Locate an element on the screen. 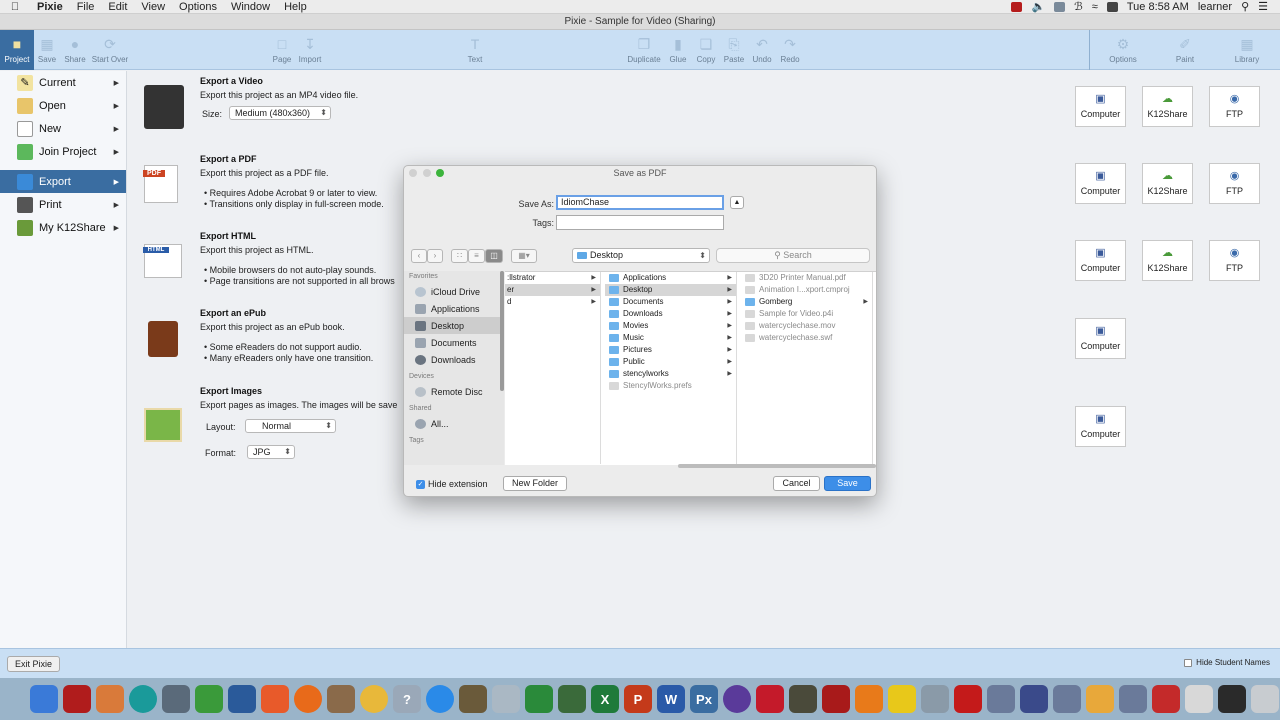 The image size is (1280, 720). folder-row: Desktop ▶ is located at coordinates (670, 290).